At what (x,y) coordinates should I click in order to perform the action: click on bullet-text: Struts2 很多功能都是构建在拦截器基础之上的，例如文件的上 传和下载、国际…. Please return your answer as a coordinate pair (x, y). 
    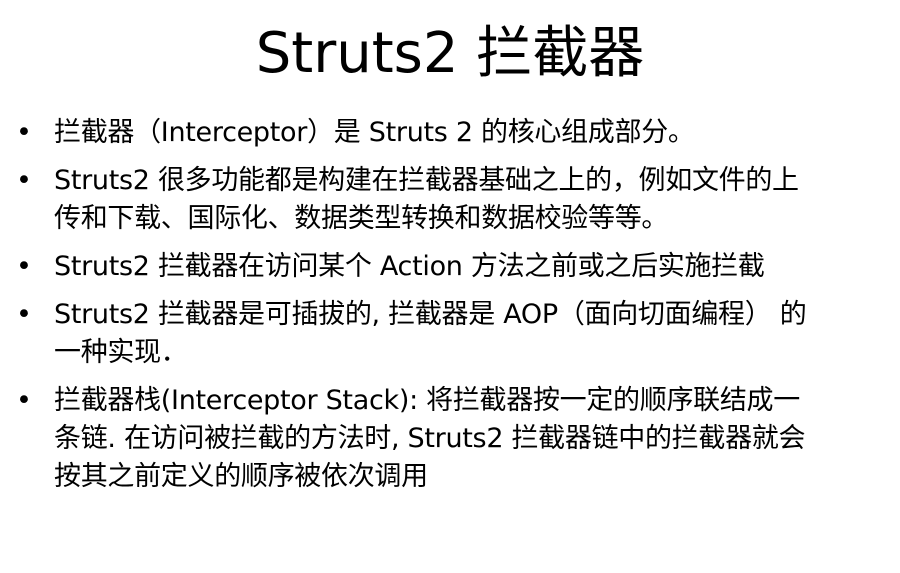
    Looking at the image, I should click on (469, 200).